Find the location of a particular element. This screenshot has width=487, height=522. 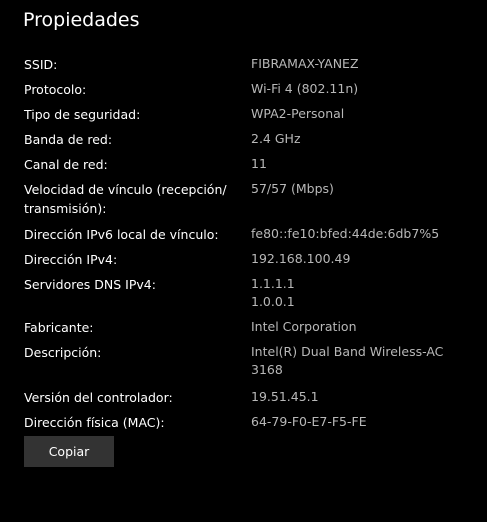

property-value: WPA2-Personal is located at coordinates (366, 114).